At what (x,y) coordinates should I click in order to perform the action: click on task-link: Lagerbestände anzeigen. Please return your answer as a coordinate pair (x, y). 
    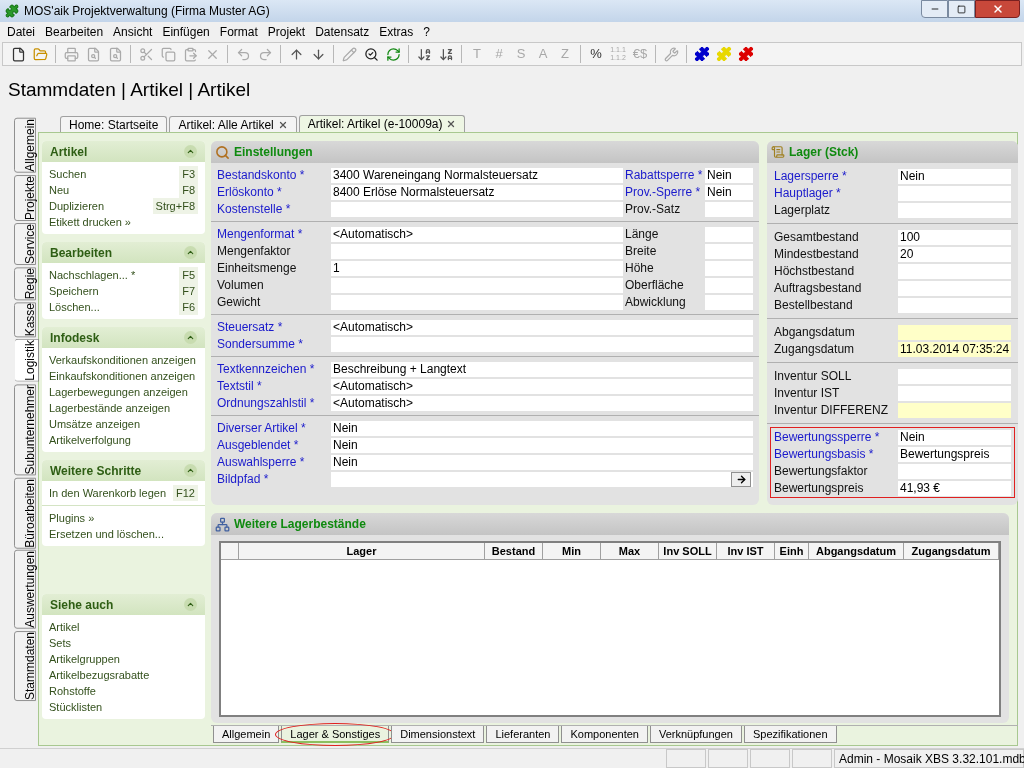
    Looking at the image, I should click on (110, 408).